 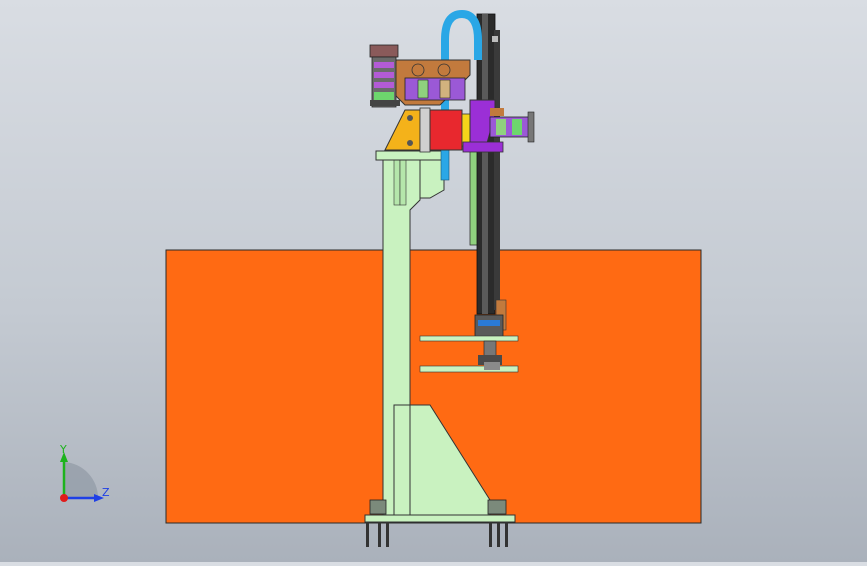 I want to click on axis-z-label: Z, so click(x=106, y=492).